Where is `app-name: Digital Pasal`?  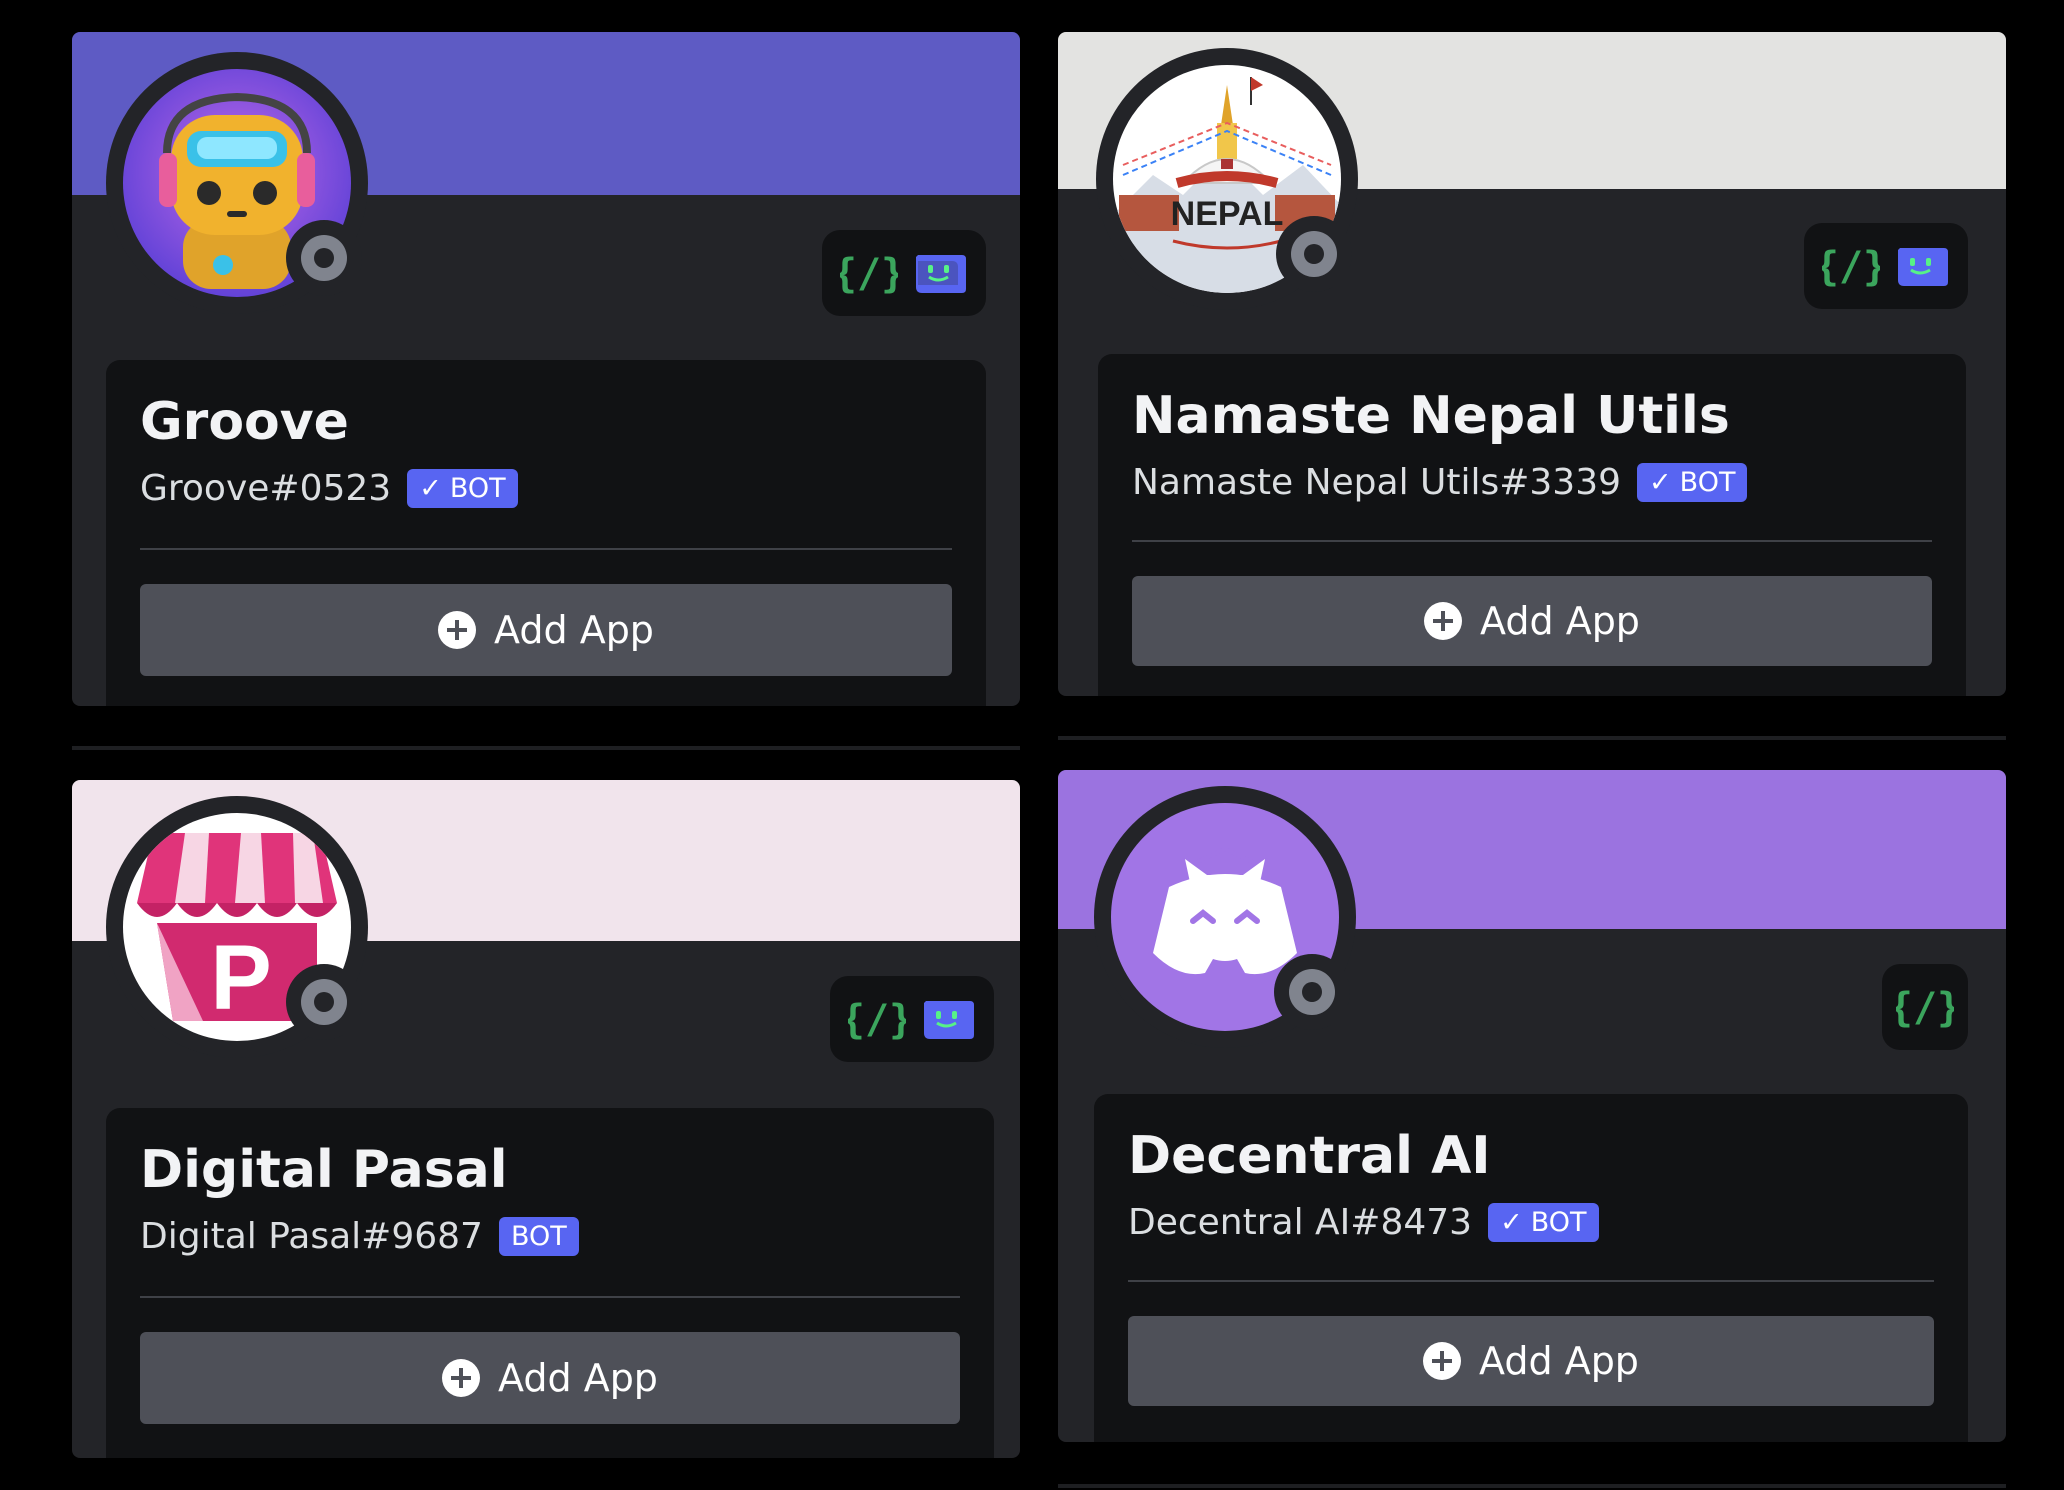 app-name: Digital Pasal is located at coordinates (324, 1170).